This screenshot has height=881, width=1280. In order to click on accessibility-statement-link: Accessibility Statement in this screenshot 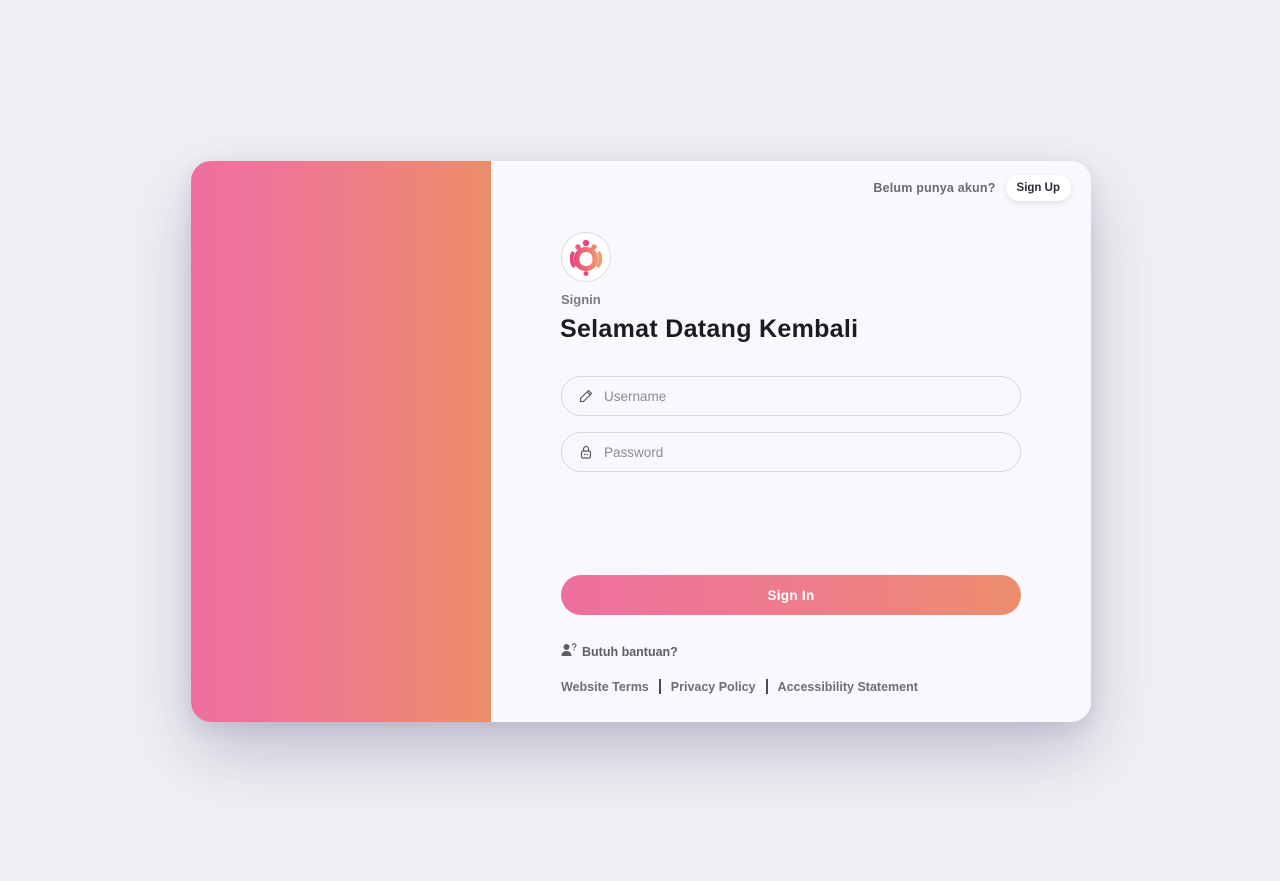, I will do `click(848, 687)`.